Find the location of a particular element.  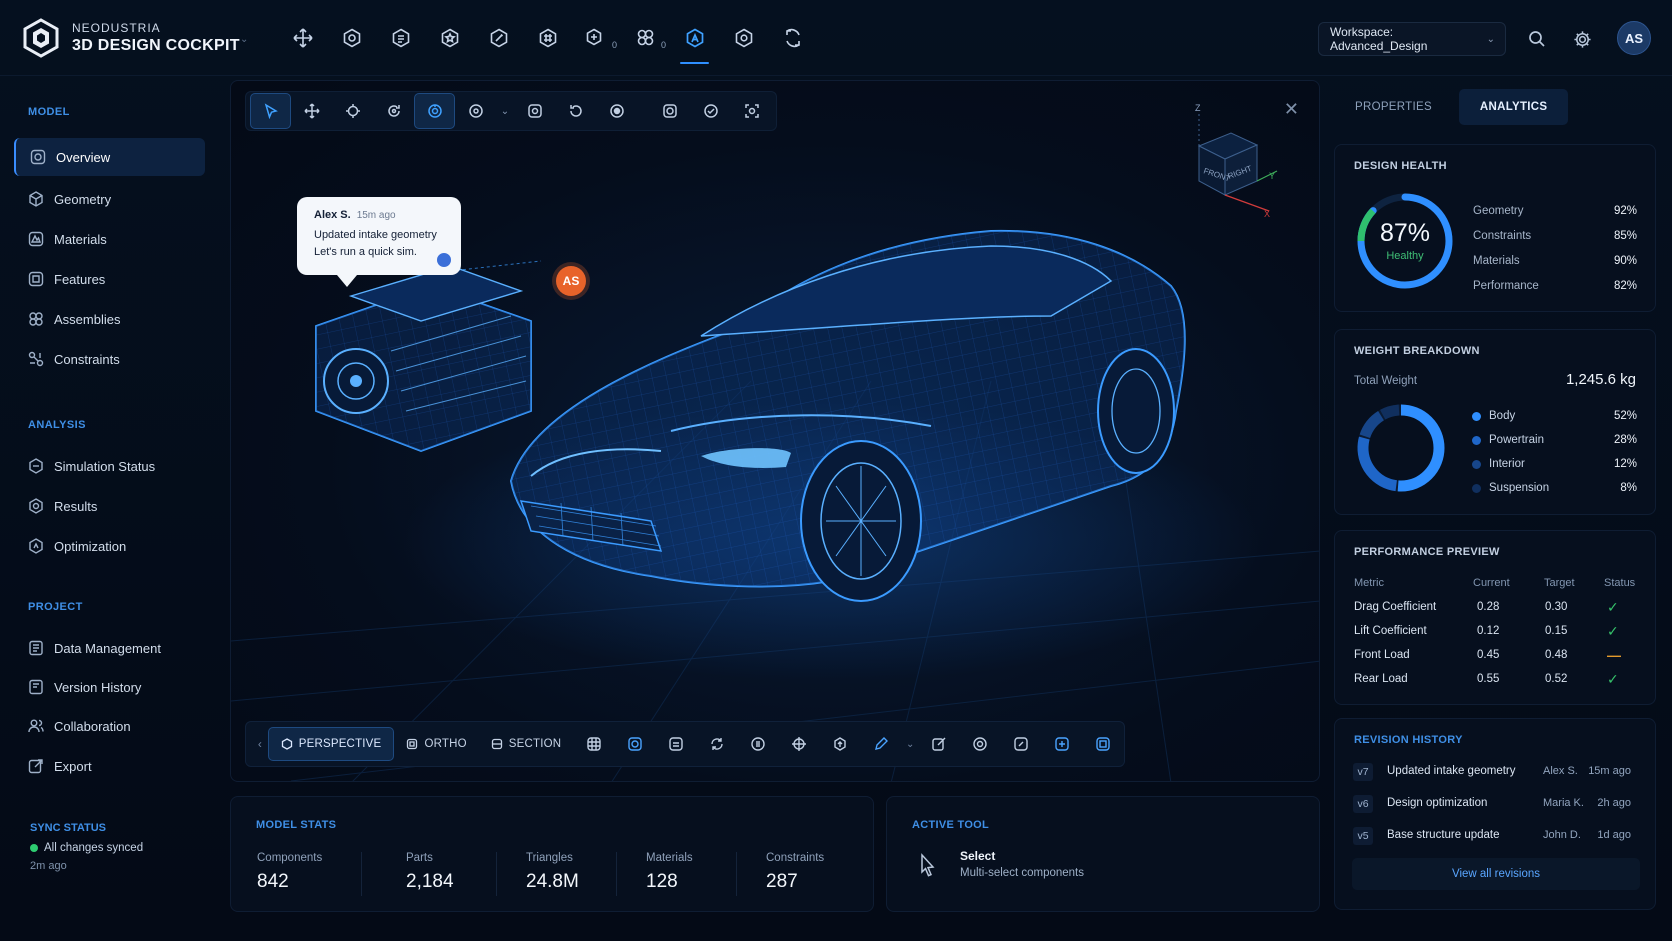

sidebar-item-geometry: Geometry is located at coordinates (109, 199).